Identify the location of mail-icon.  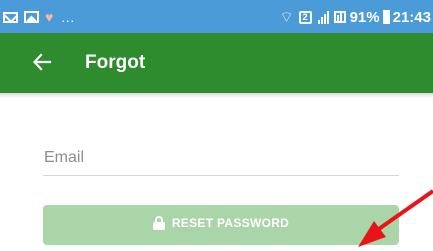
(10, 17).